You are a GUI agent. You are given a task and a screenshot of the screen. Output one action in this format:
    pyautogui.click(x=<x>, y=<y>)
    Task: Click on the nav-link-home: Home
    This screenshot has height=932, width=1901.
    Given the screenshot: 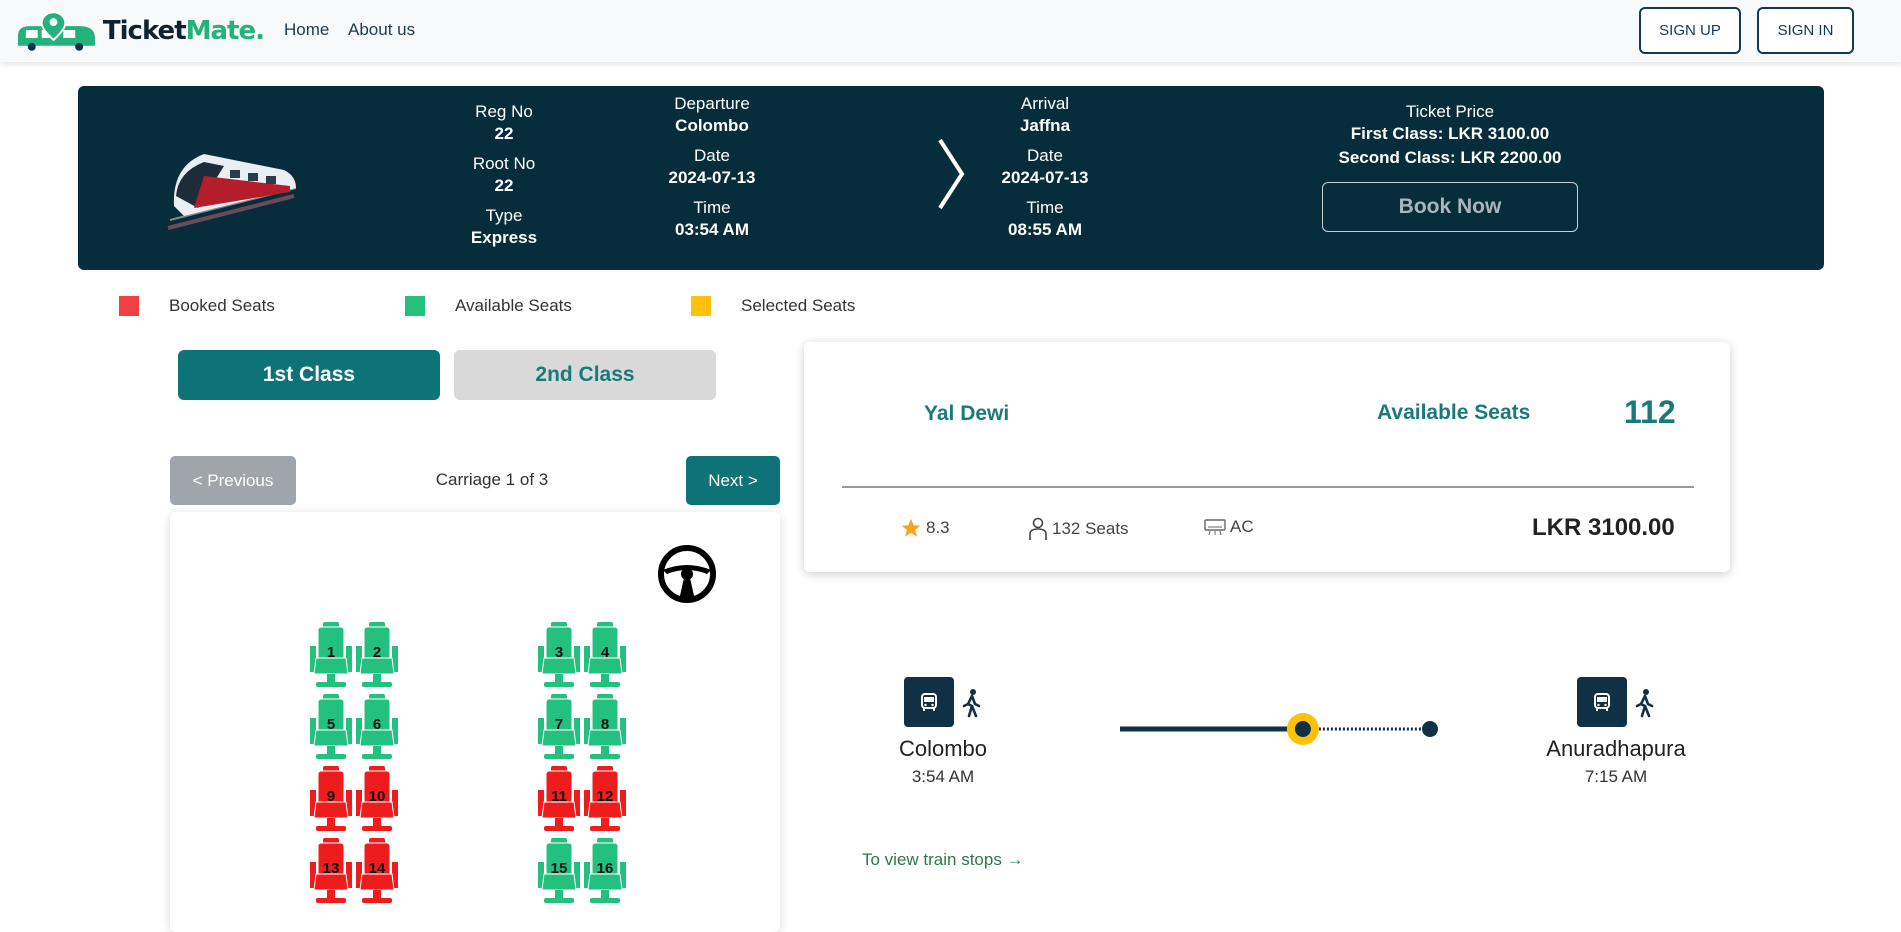 What is the action you would take?
    pyautogui.click(x=306, y=30)
    